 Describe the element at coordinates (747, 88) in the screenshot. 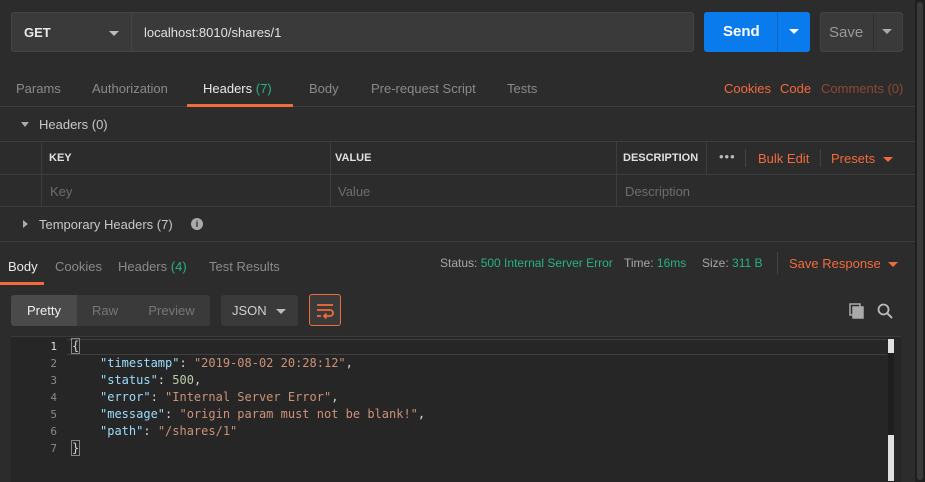

I see `cookies-link: Cookies` at that location.